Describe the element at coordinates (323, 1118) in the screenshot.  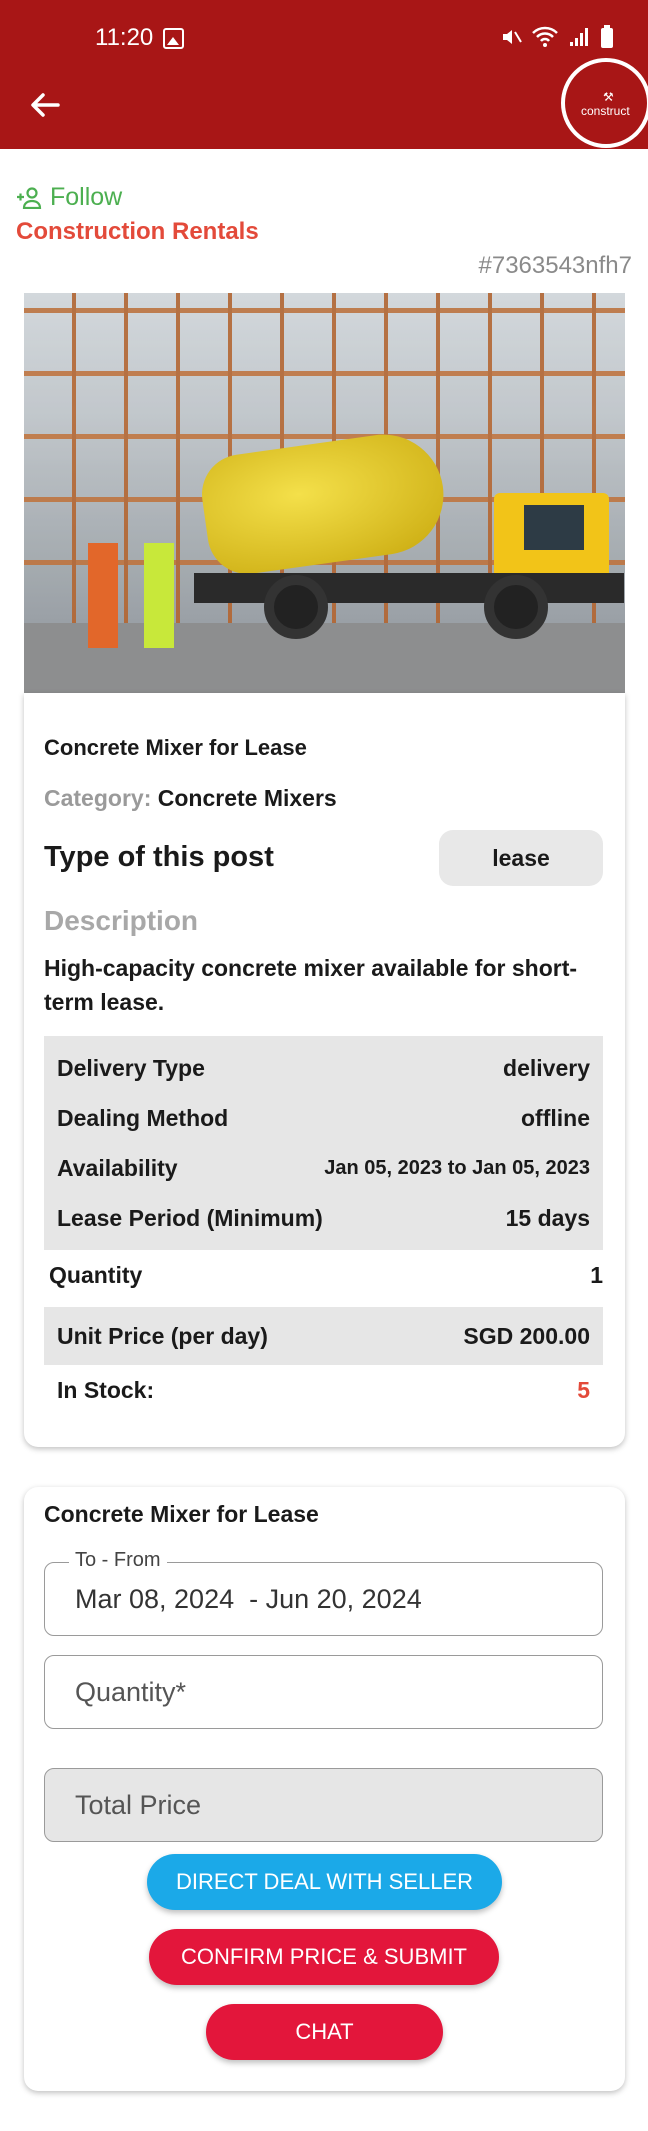
I see `detail-row: Dealing Method offline` at that location.